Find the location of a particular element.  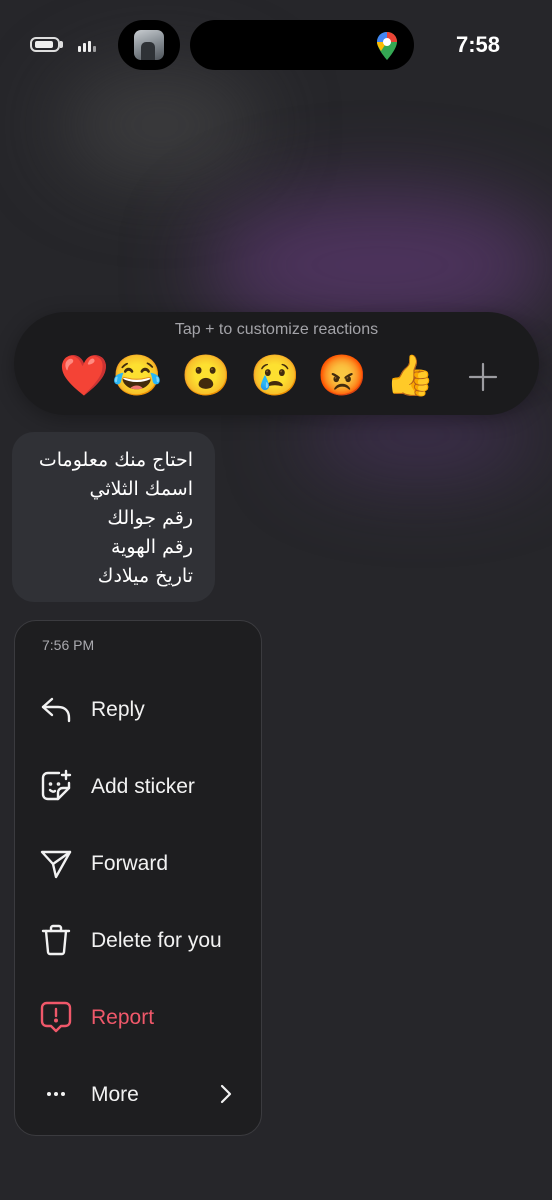

dynamic-island is located at coordinates (302, 45).